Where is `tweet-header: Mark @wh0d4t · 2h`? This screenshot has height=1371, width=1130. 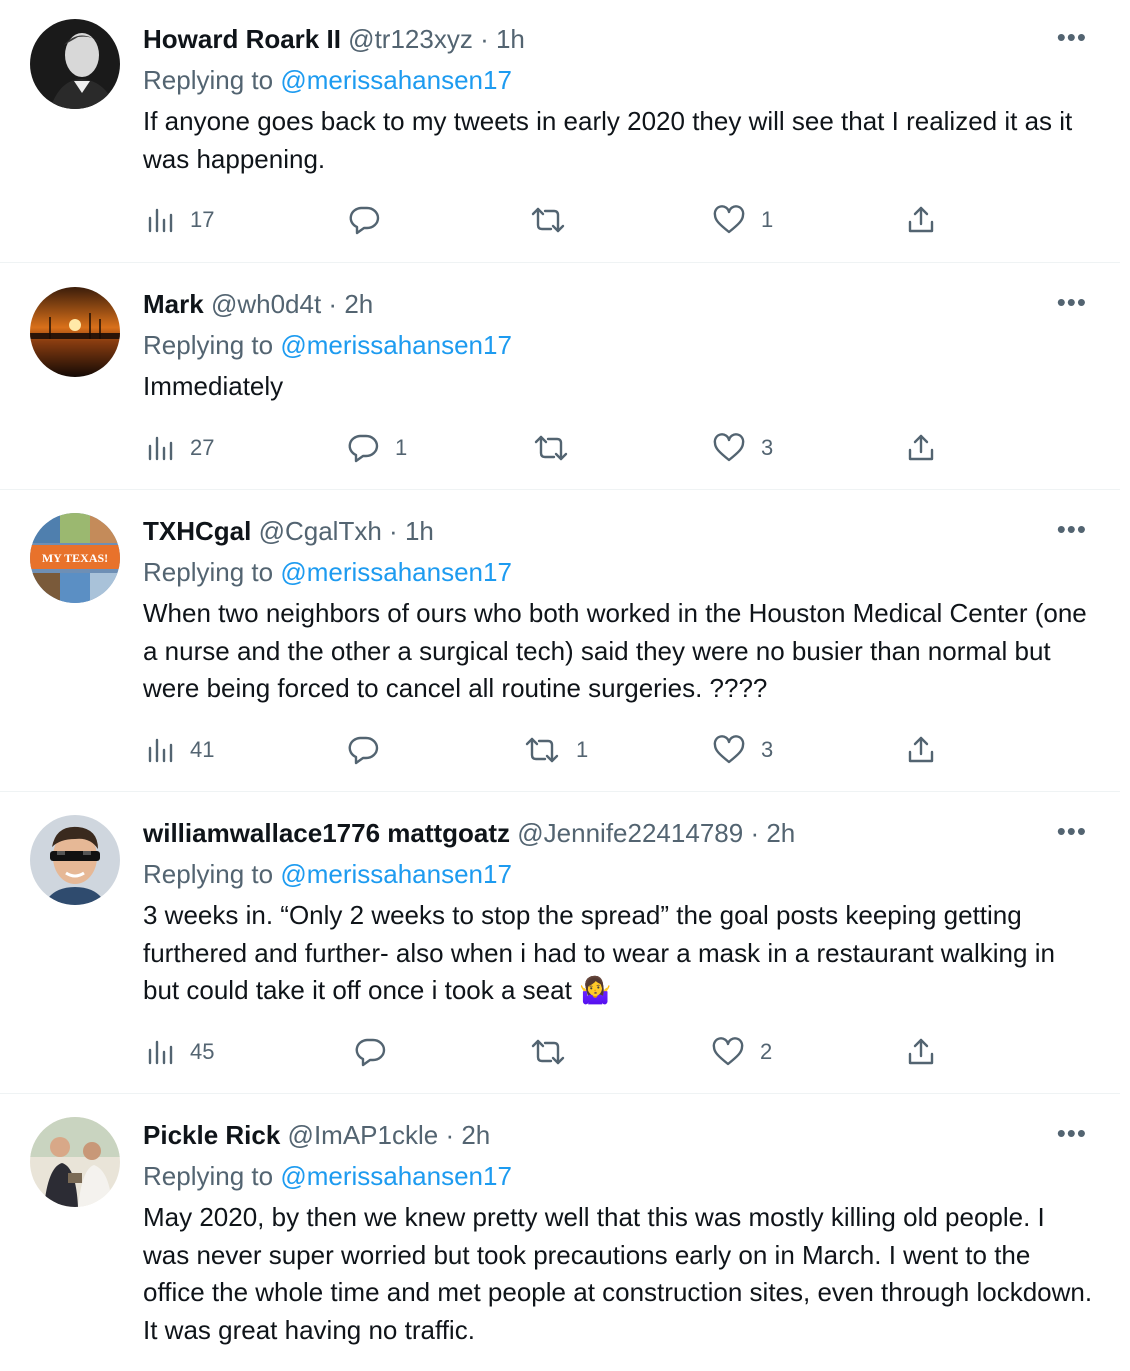 tweet-header: Mark @wh0d4t · 2h is located at coordinates (258, 304).